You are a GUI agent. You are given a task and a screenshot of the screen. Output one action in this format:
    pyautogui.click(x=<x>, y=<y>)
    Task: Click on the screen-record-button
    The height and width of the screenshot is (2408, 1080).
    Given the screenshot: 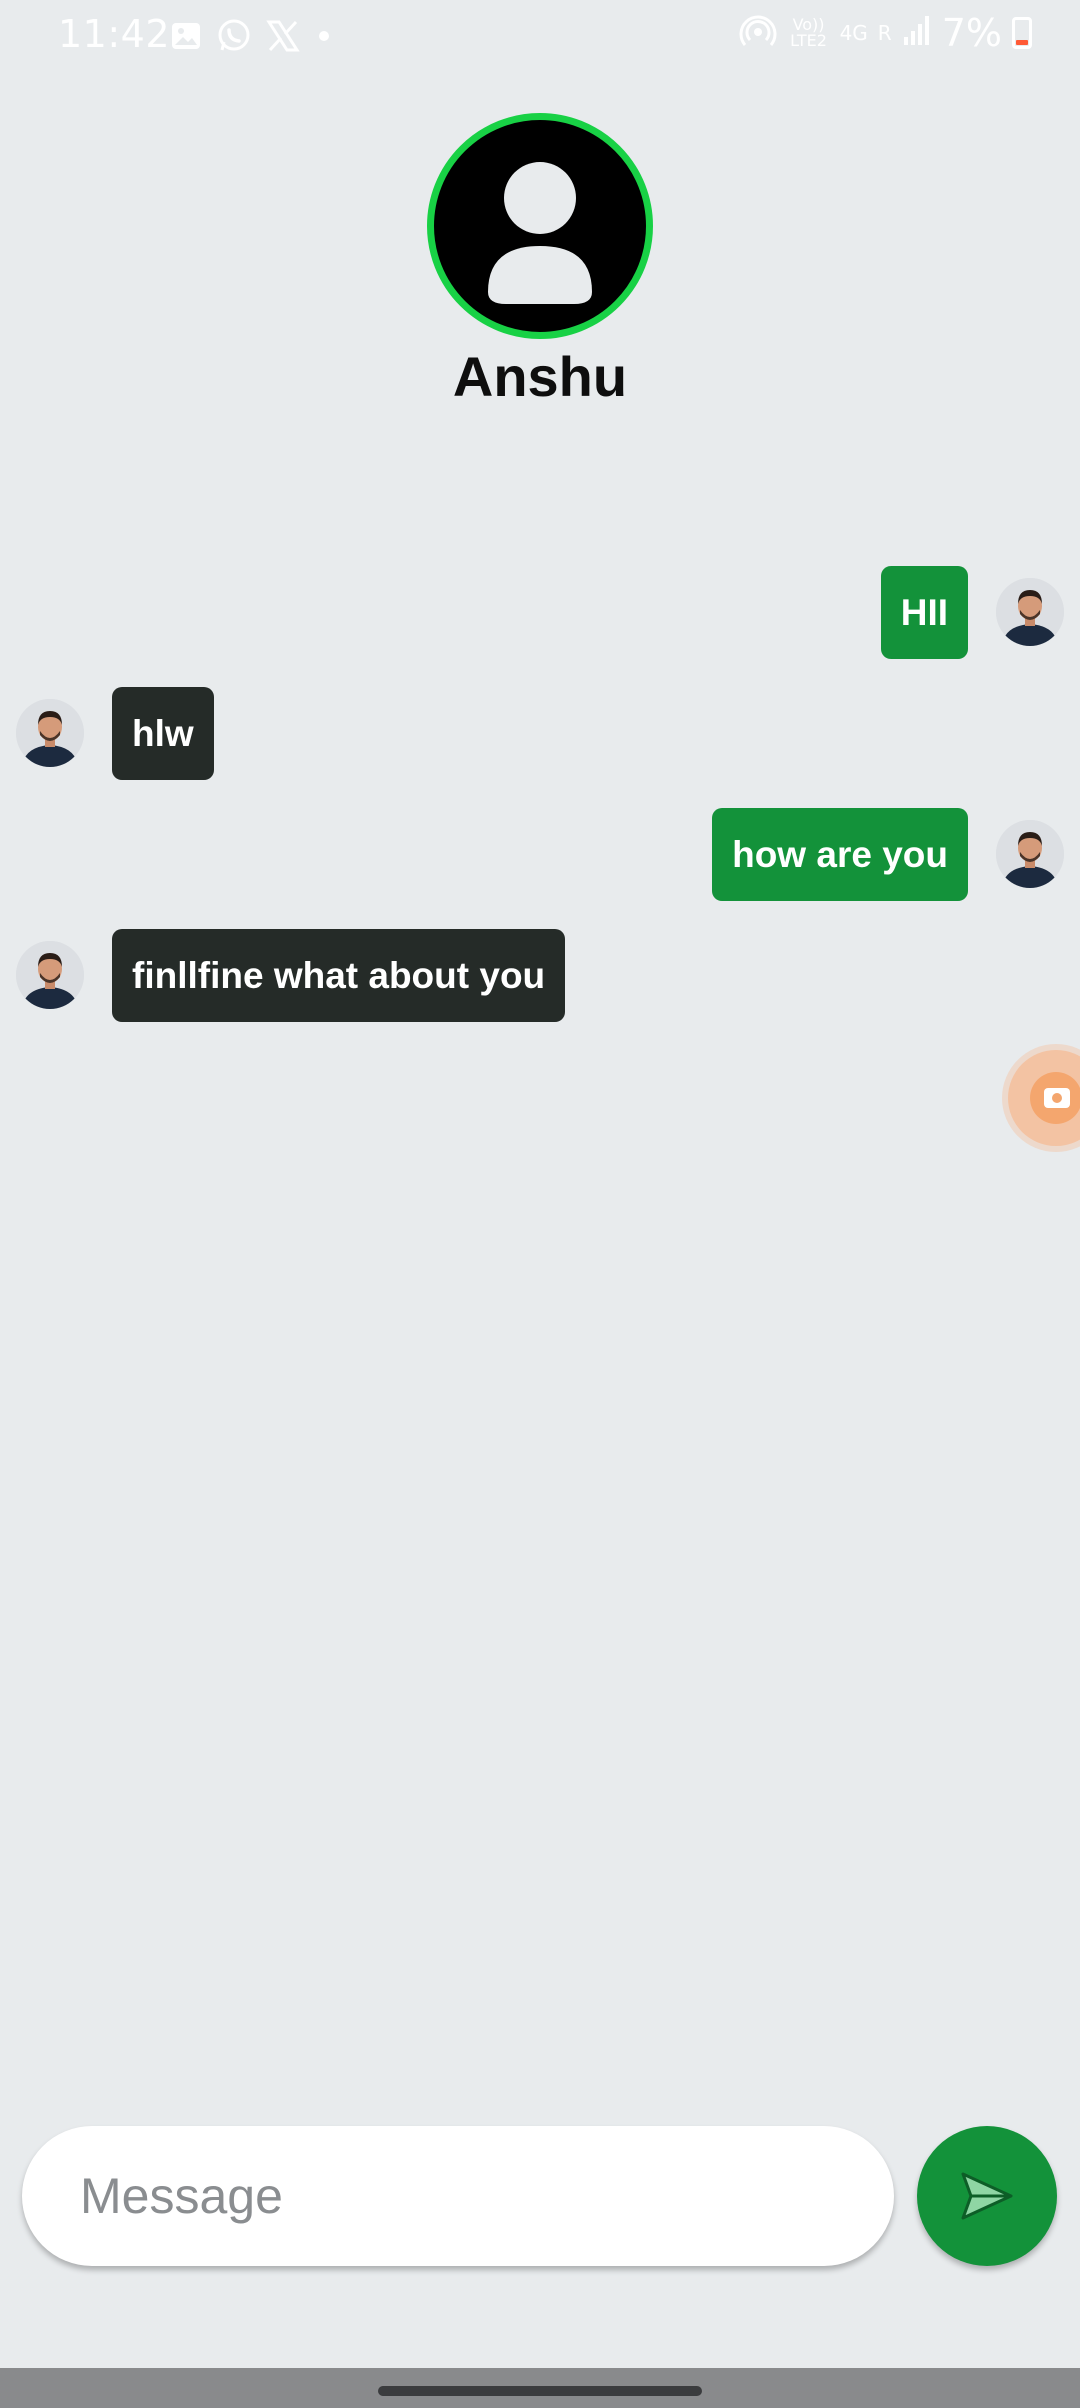 What is the action you would take?
    pyautogui.click(x=1044, y=1098)
    